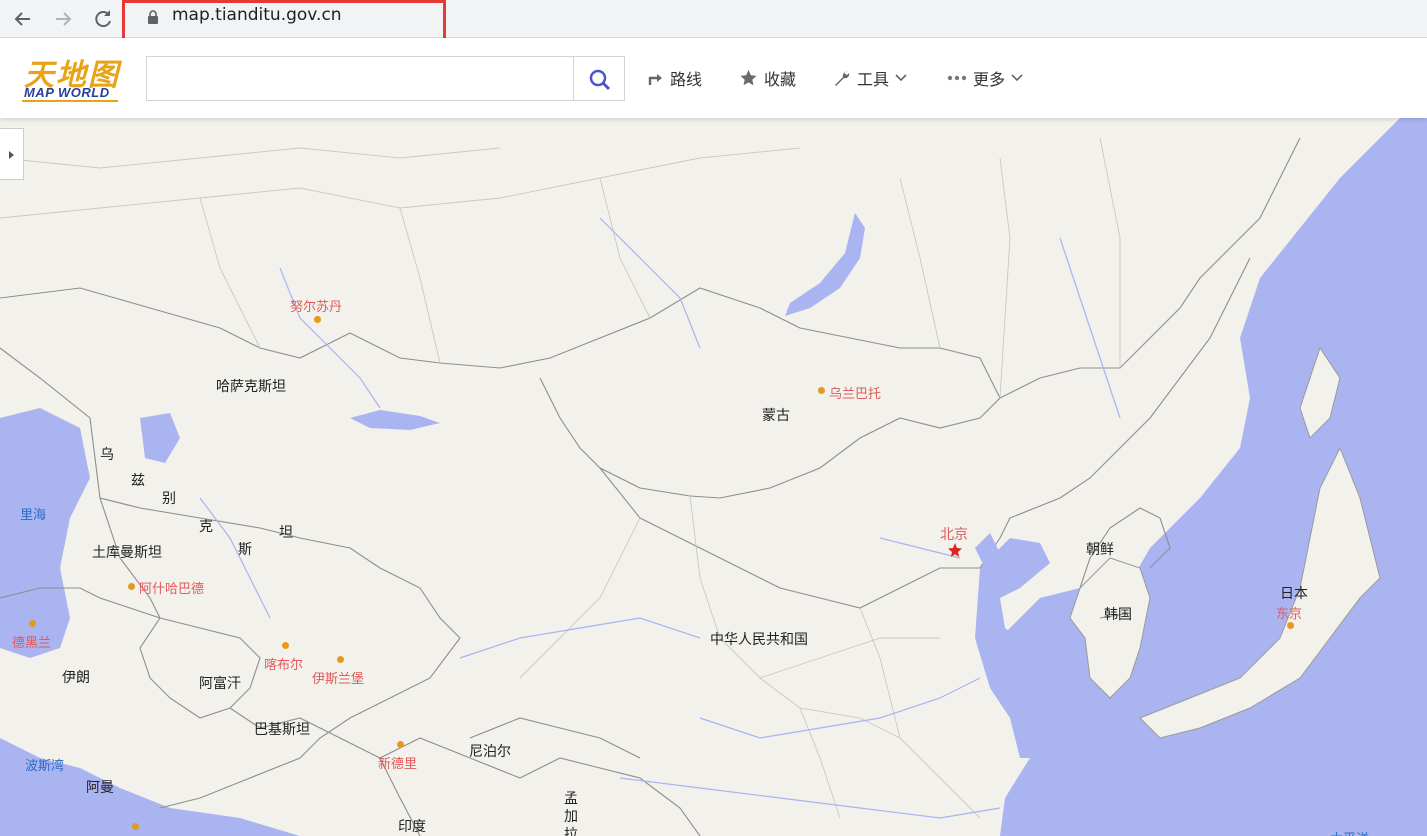 This screenshot has height=836, width=1427. I want to click on more-label: 更多, so click(989, 80).